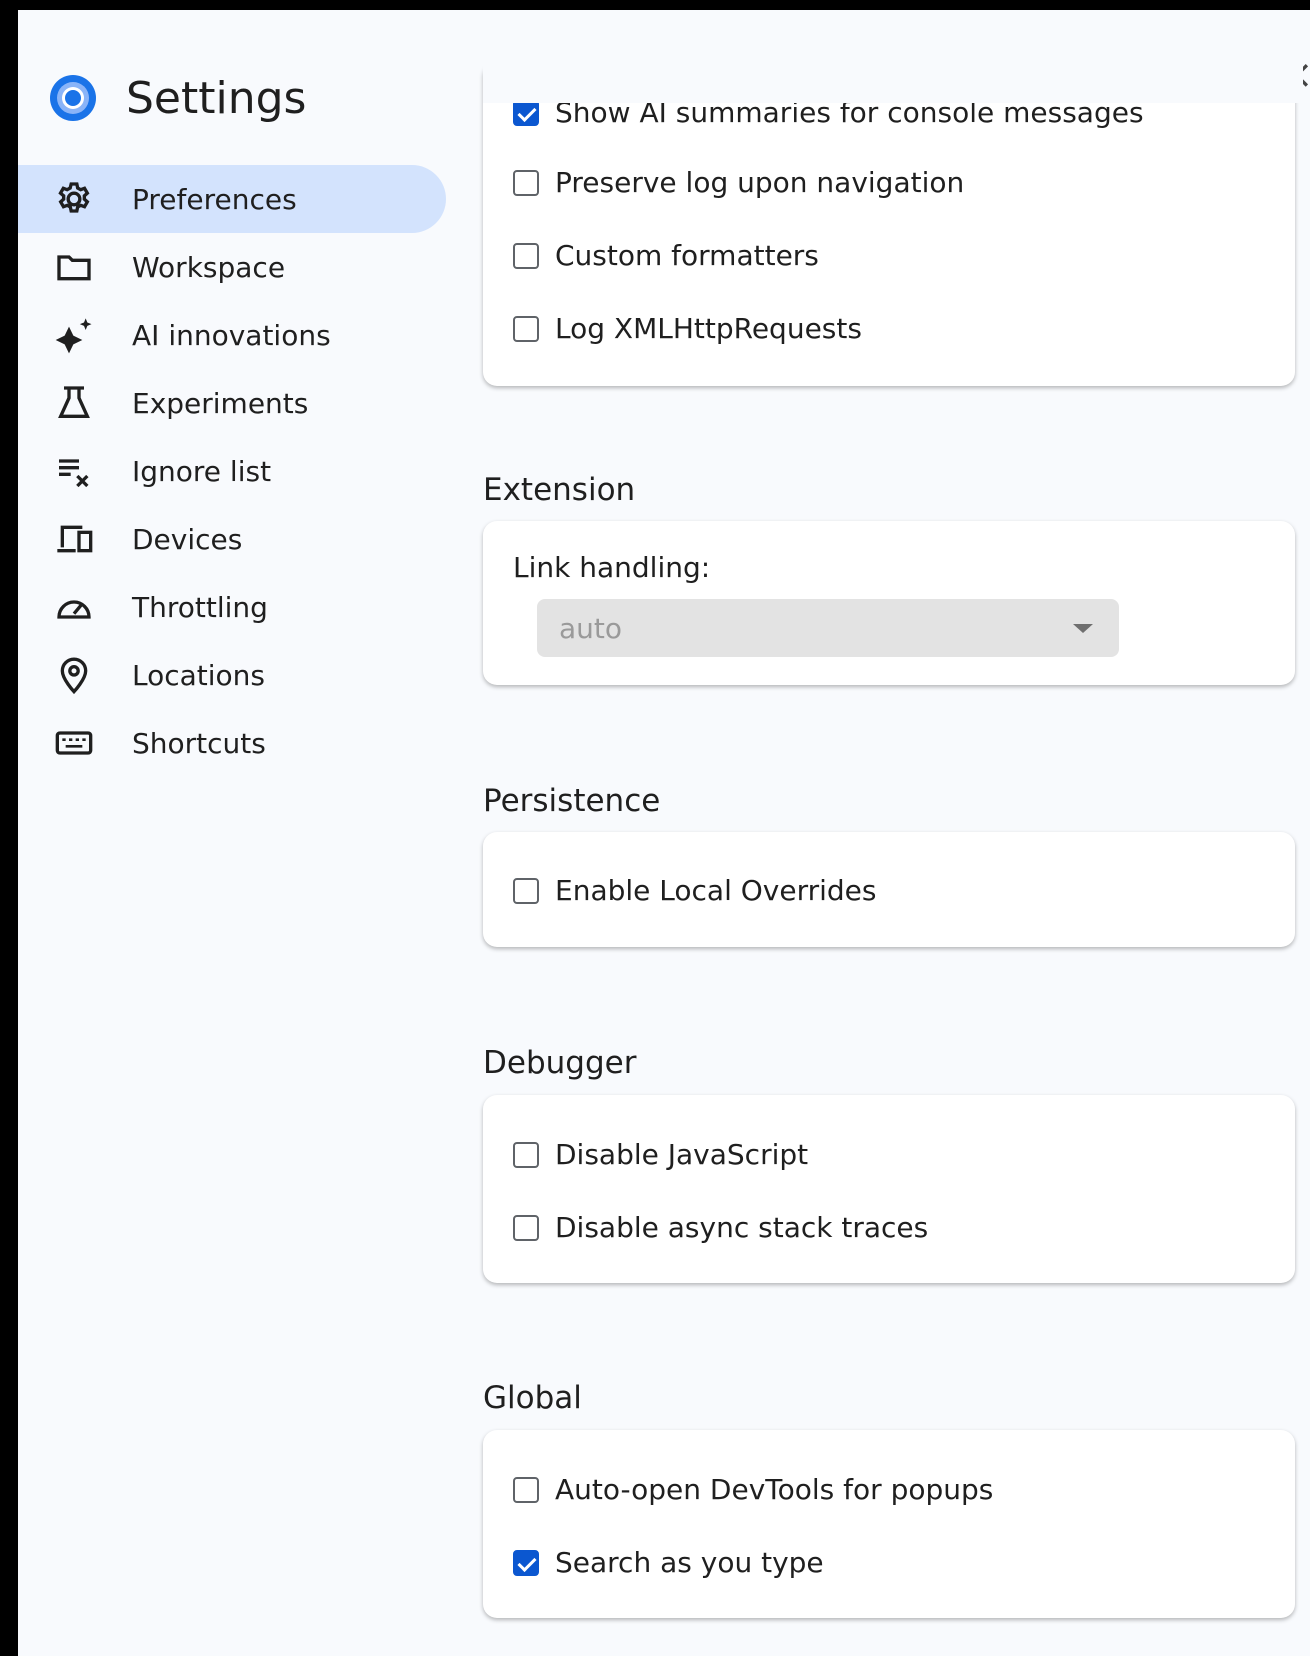  I want to click on sidebar-item-locations: Locations, so click(232, 675).